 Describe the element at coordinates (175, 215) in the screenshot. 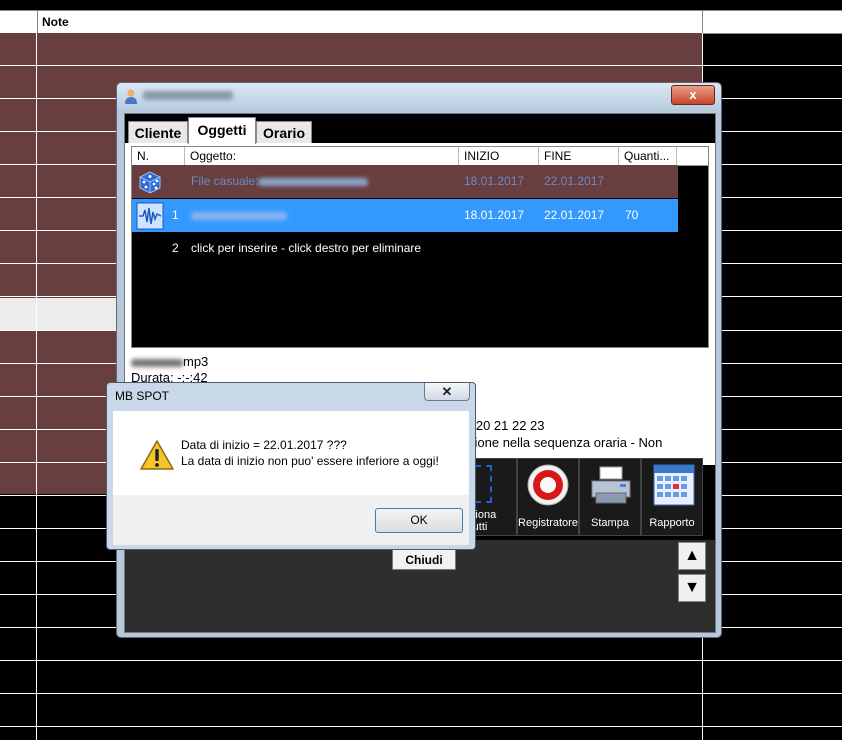

I see `list-item-number: 1` at that location.